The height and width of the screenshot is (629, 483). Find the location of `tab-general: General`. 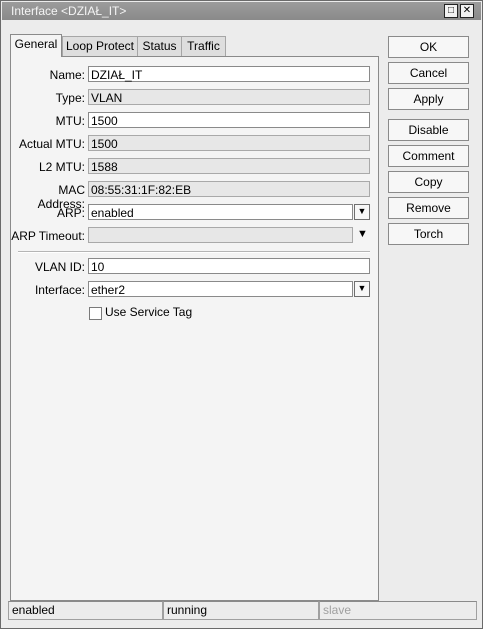

tab-general: General is located at coordinates (36, 45).